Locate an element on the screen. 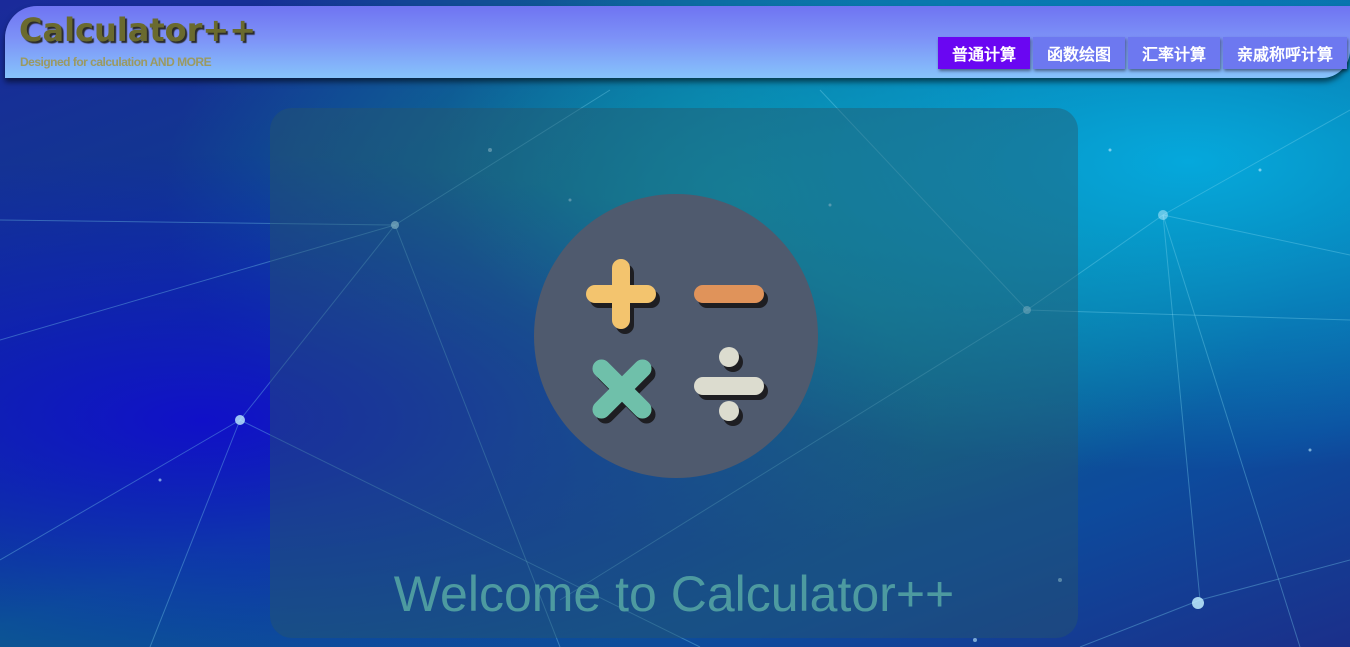 Image resolution: width=1350 pixels, height=647 pixels. tab-normal-calculation: 普通计算 is located at coordinates (983, 53).